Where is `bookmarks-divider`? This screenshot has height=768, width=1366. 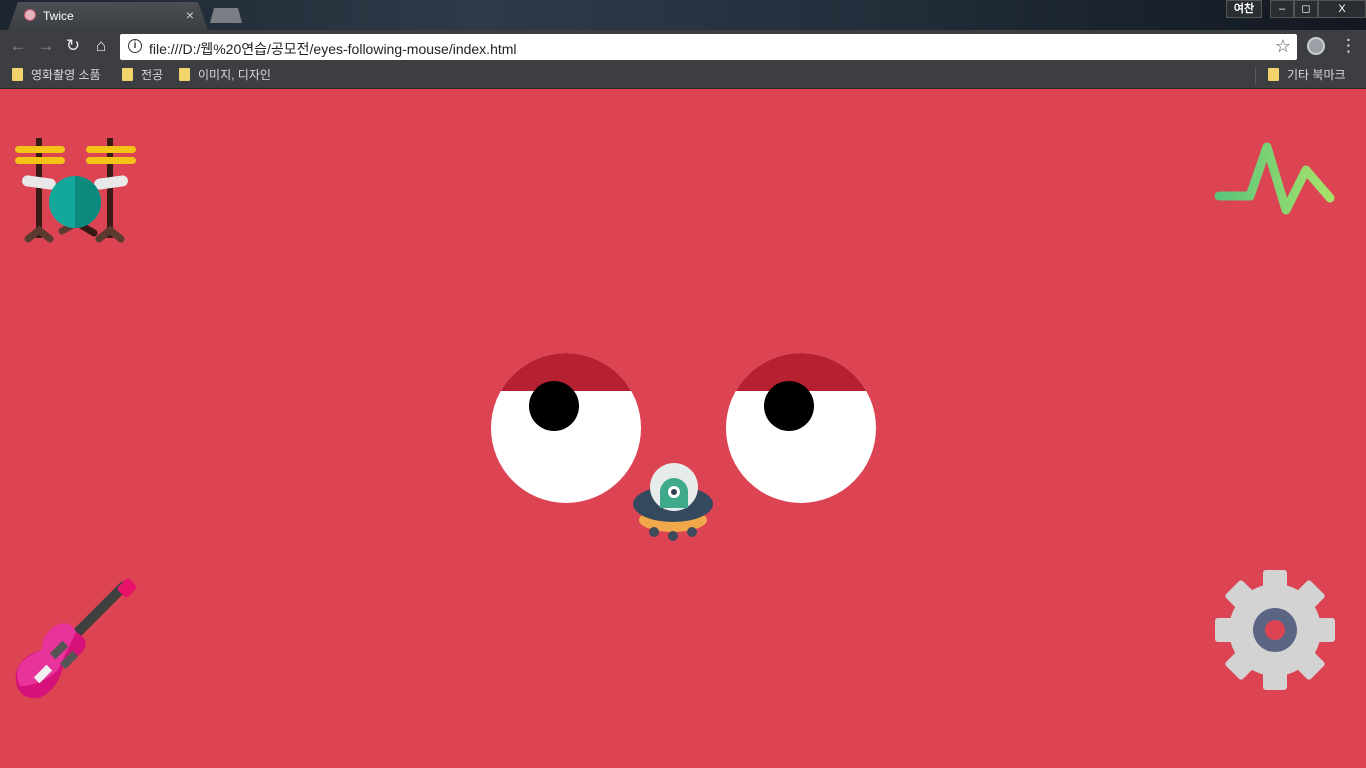
bookmarks-divider is located at coordinates (1255, 76).